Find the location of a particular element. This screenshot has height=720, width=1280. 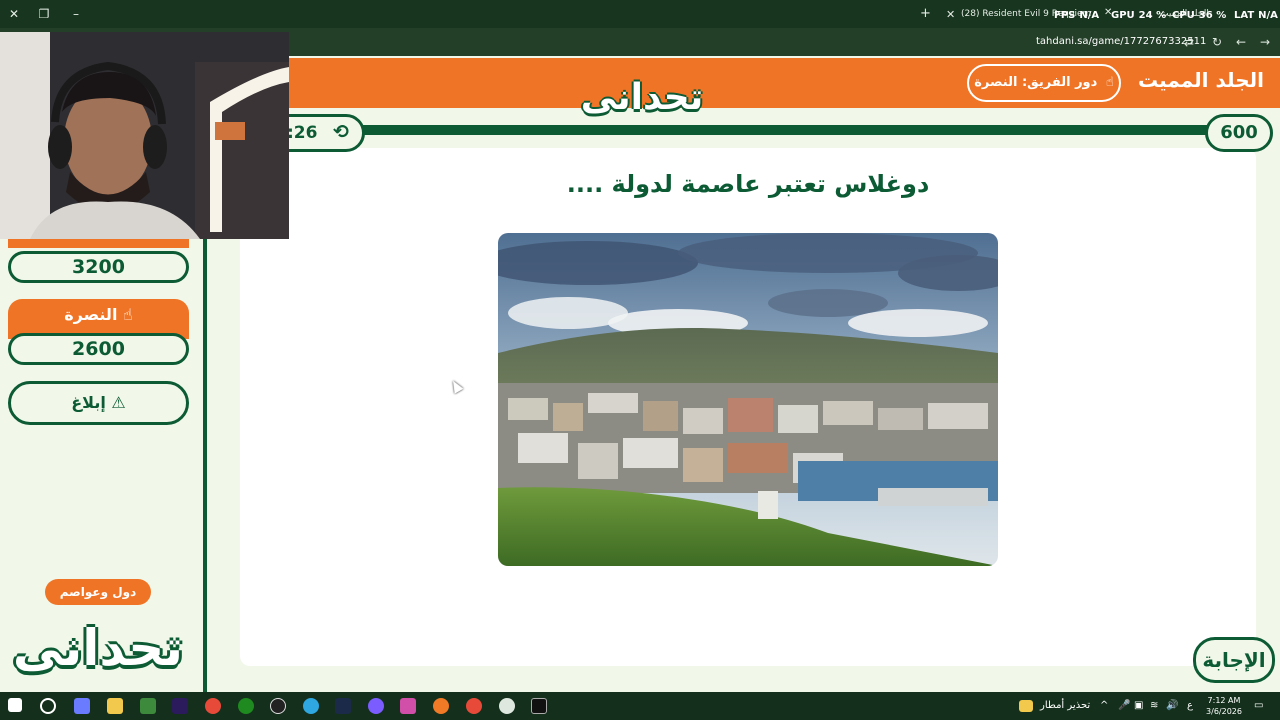

team2-name: النصرة is located at coordinates (91, 314).